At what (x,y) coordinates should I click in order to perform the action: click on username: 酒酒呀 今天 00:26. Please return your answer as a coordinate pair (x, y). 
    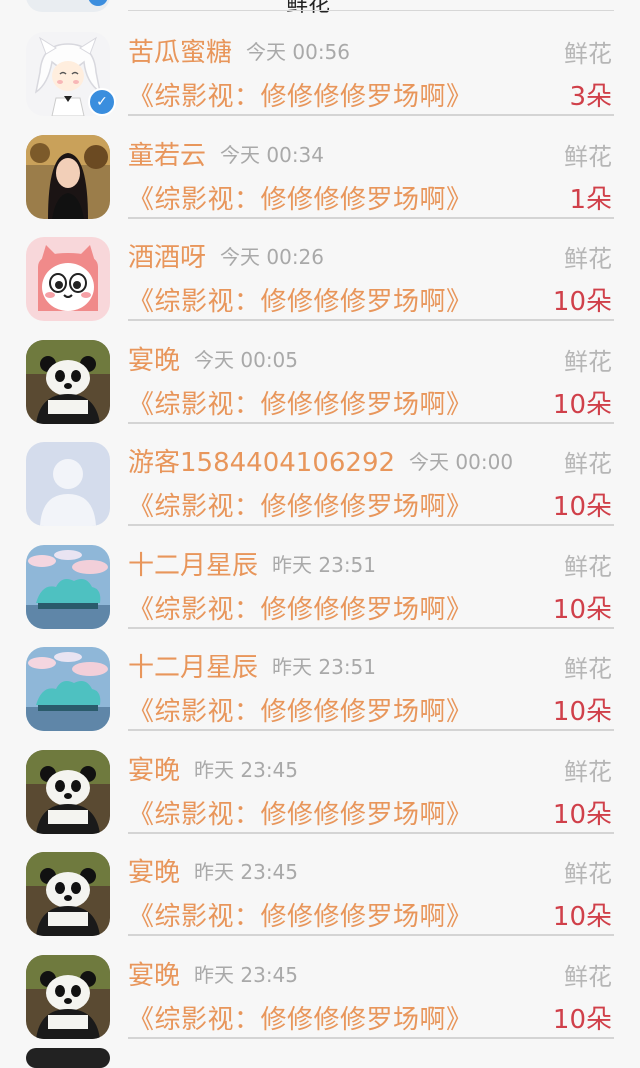
    Looking at the image, I should click on (226, 255).